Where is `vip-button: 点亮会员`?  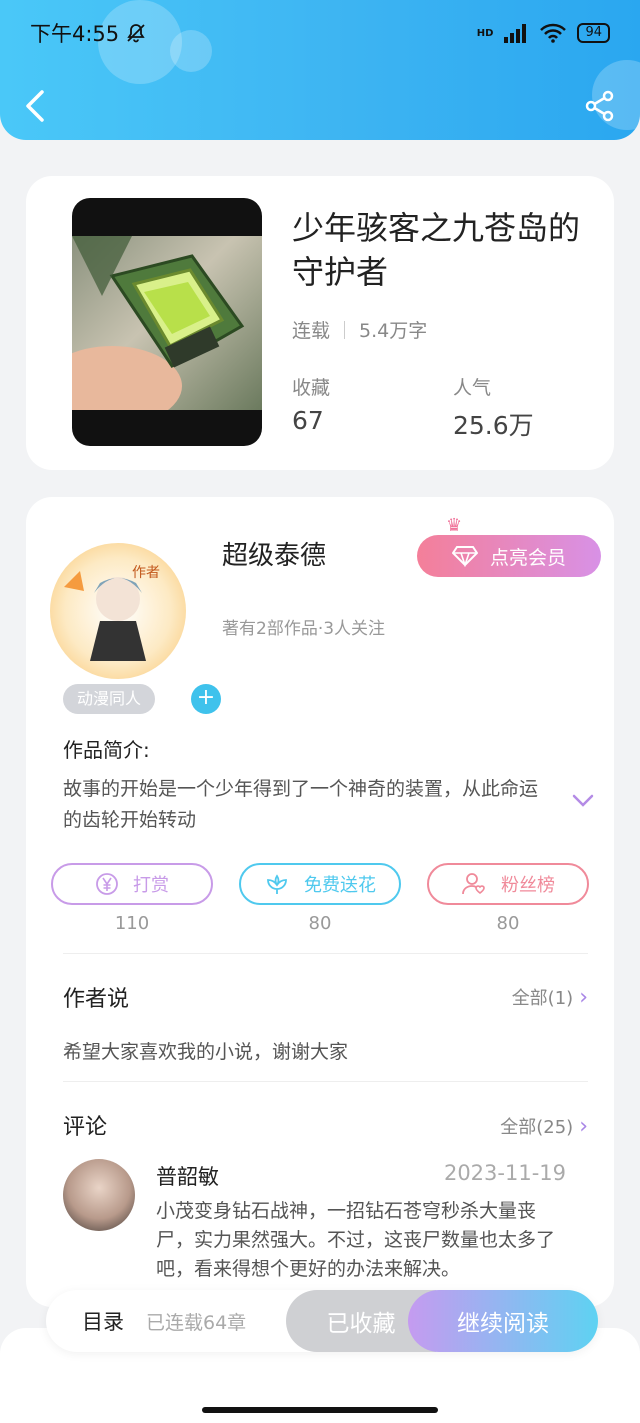 vip-button: 点亮会员 is located at coordinates (509, 556).